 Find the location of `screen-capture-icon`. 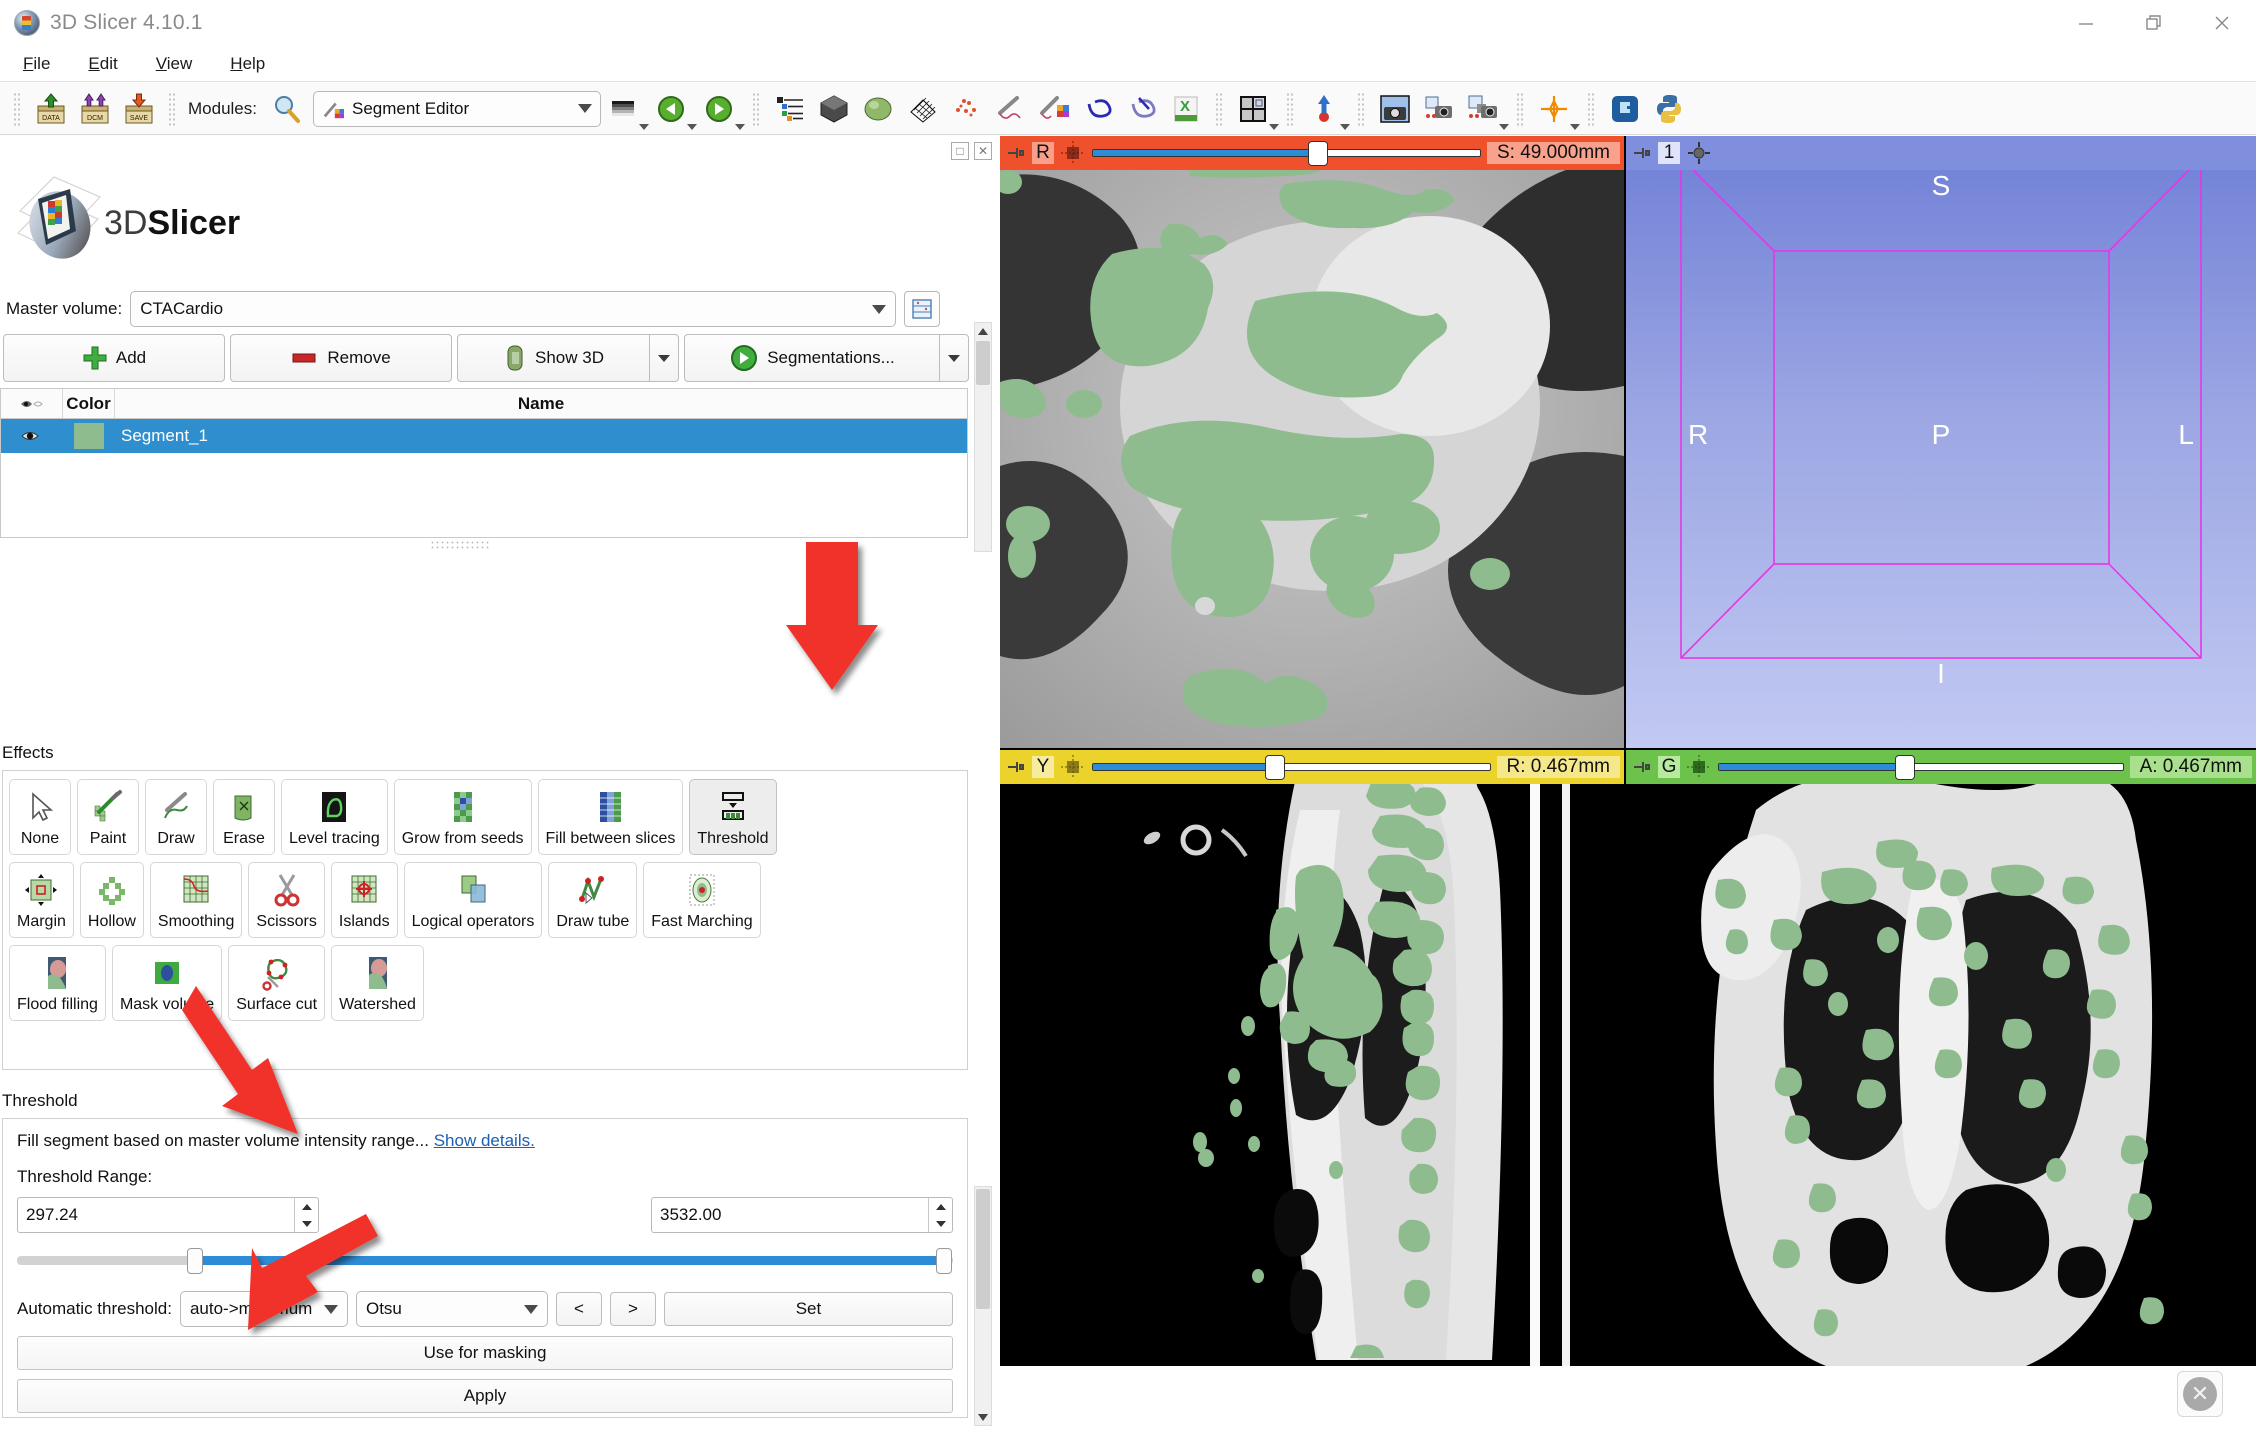

screen-capture-icon is located at coordinates (1483, 109).